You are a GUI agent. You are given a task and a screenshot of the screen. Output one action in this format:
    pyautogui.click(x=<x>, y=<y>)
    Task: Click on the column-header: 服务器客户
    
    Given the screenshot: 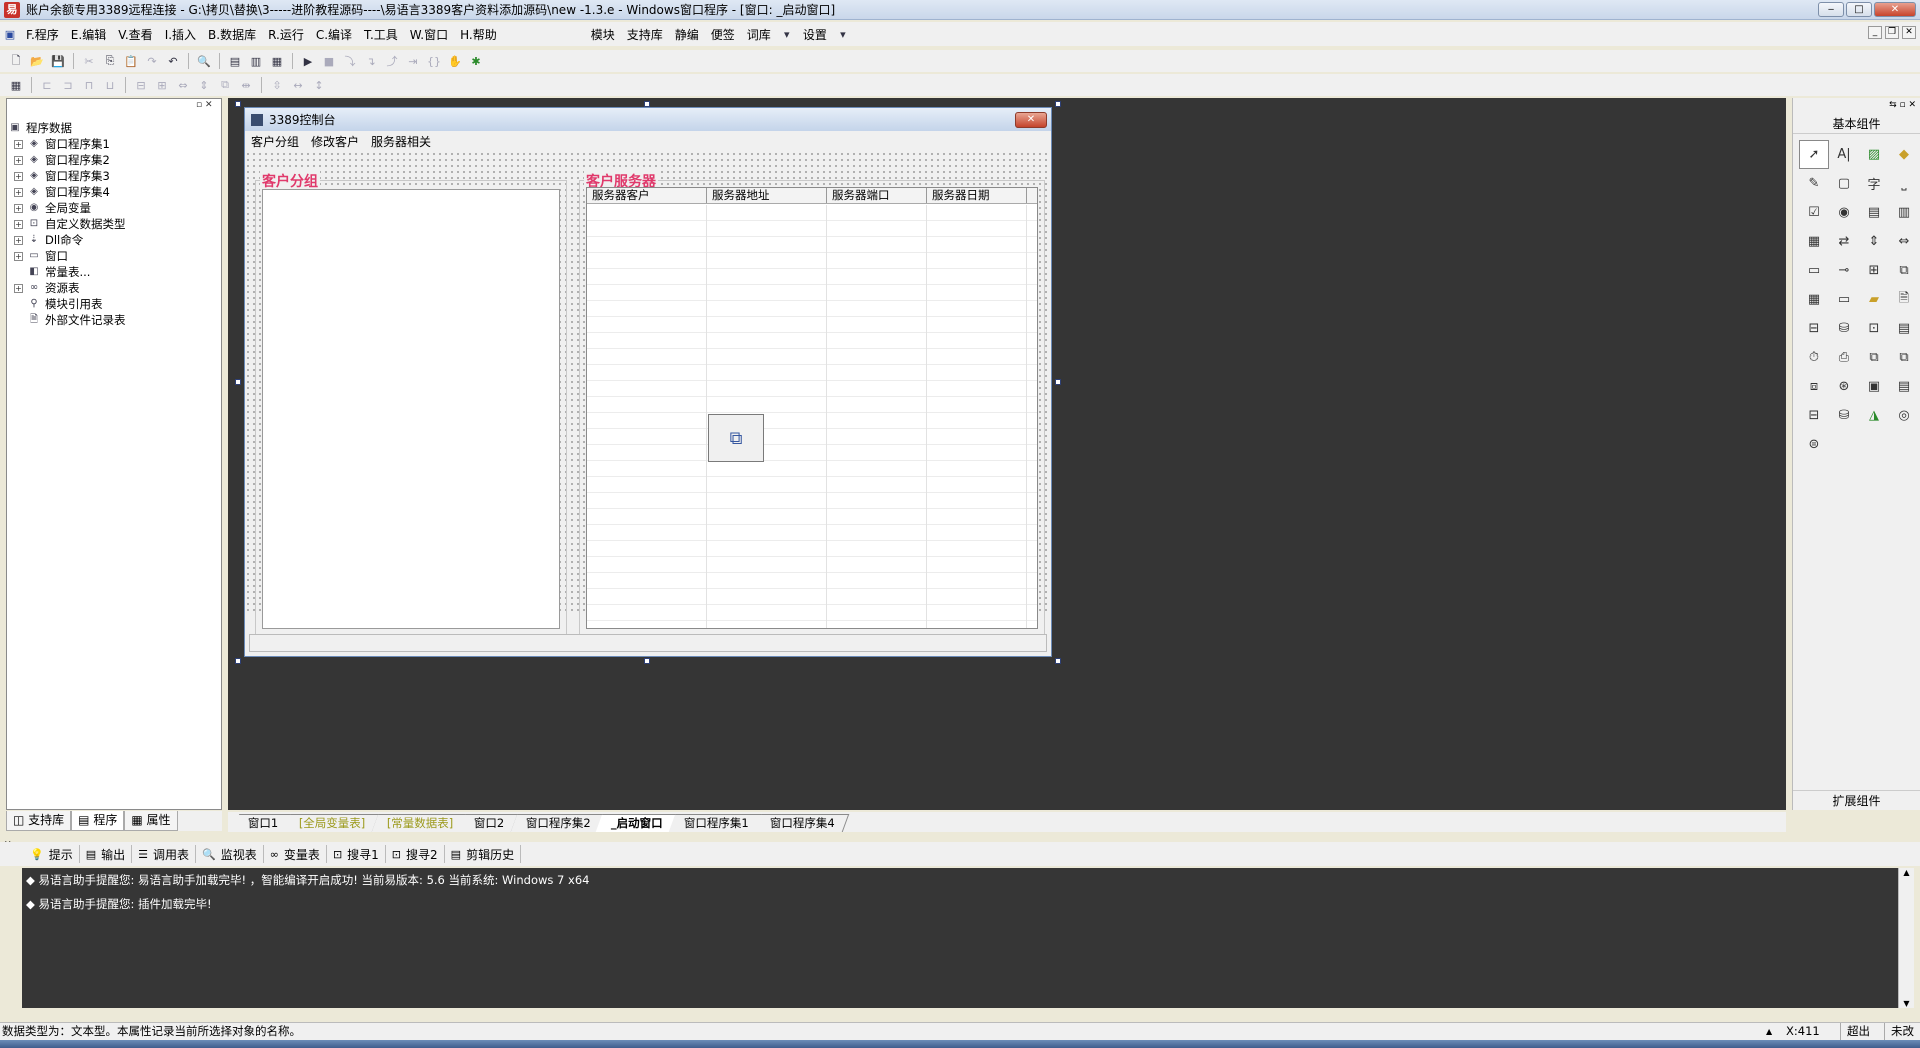 What is the action you would take?
    pyautogui.click(x=647, y=195)
    